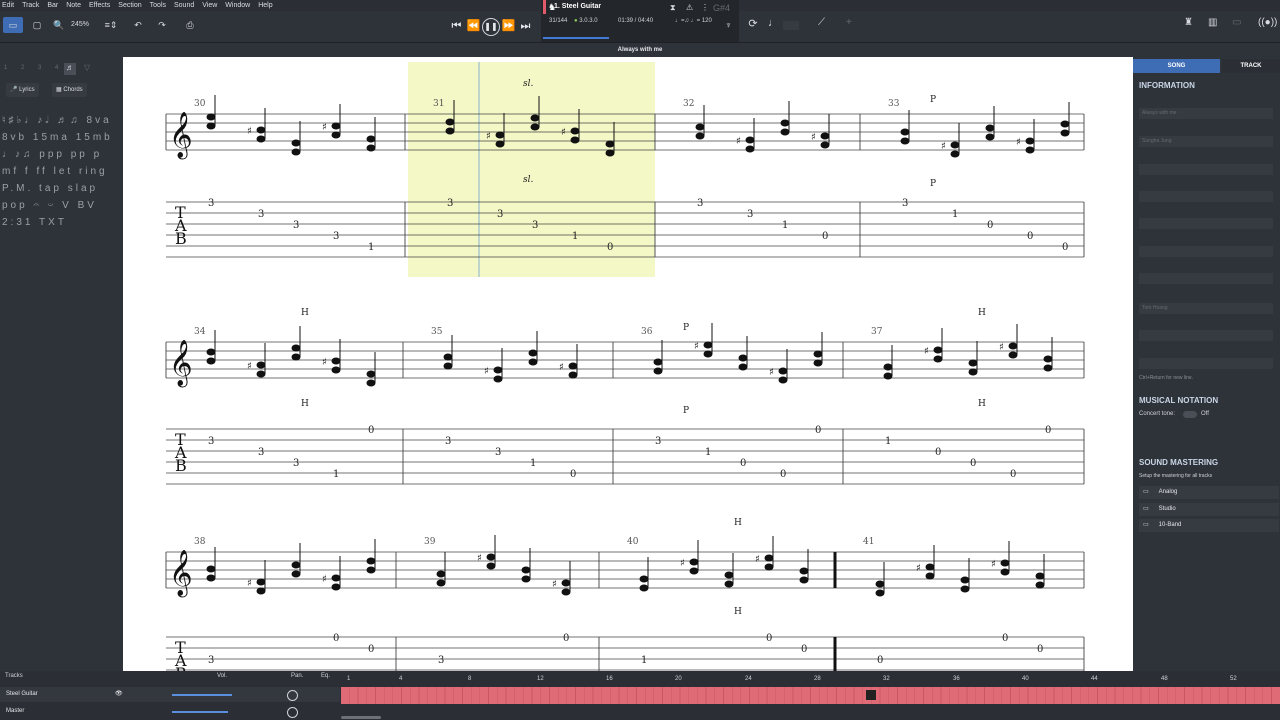  Describe the element at coordinates (129, 5) in the screenshot. I see `menu-section: Section` at that location.